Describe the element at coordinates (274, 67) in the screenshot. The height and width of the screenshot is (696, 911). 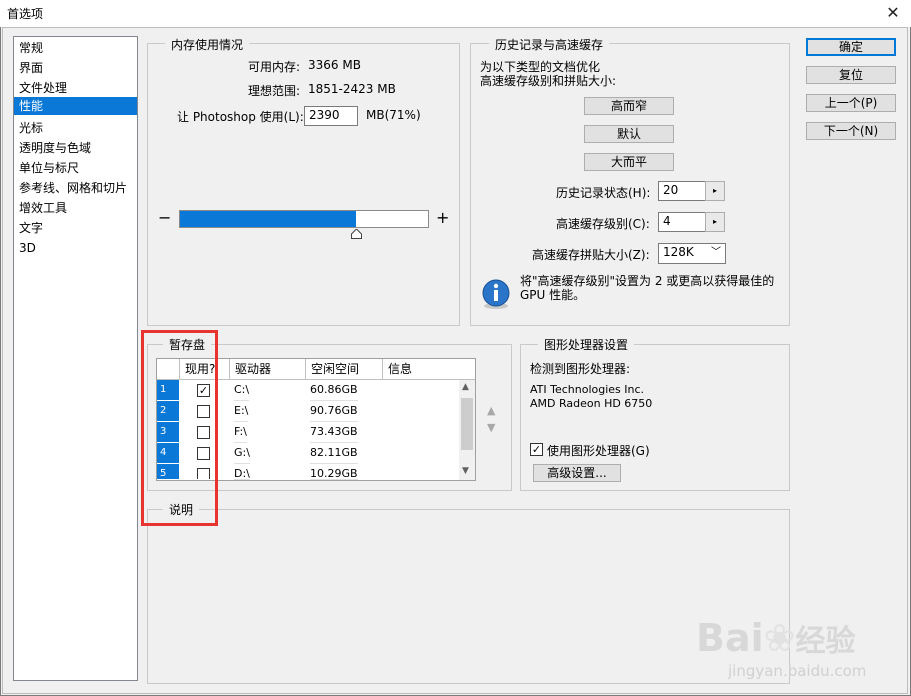
I see `available-memory-label: 可用内存:` at that location.